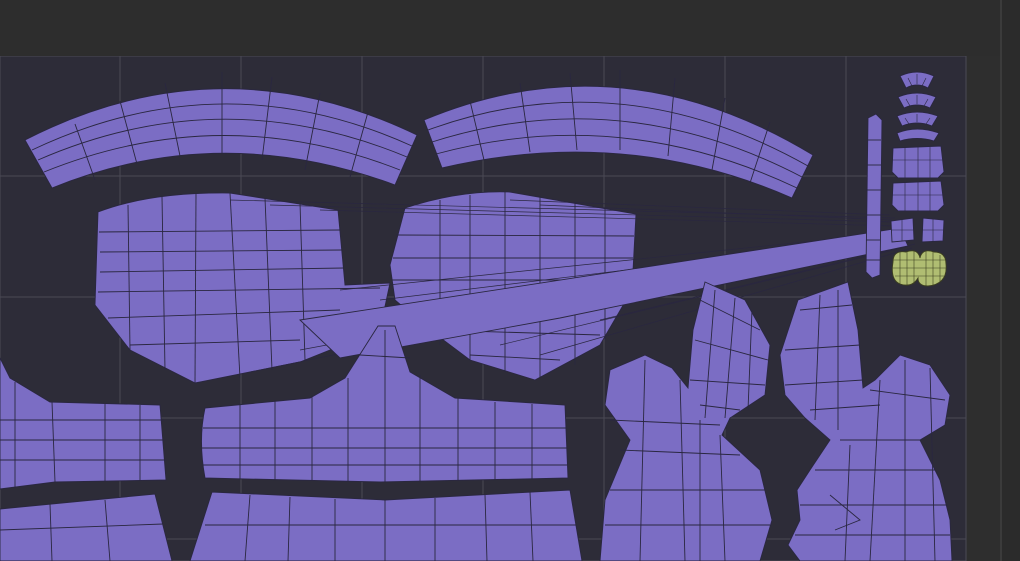 The image size is (1020, 561). What do you see at coordinates (919, 268) in the screenshot?
I see `uv-island-eye-selected` at bounding box center [919, 268].